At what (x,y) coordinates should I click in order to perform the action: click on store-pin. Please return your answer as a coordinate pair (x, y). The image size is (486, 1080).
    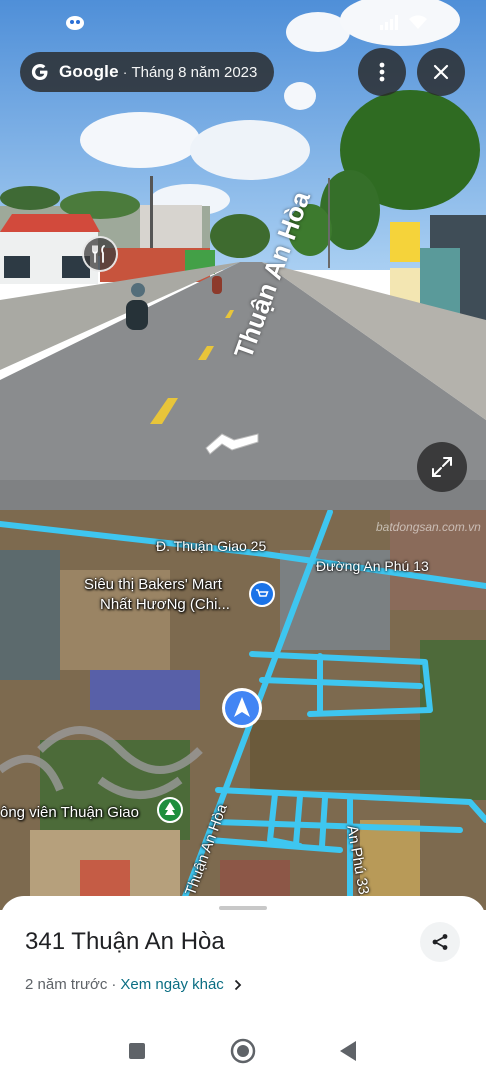
    Looking at the image, I should click on (262, 594).